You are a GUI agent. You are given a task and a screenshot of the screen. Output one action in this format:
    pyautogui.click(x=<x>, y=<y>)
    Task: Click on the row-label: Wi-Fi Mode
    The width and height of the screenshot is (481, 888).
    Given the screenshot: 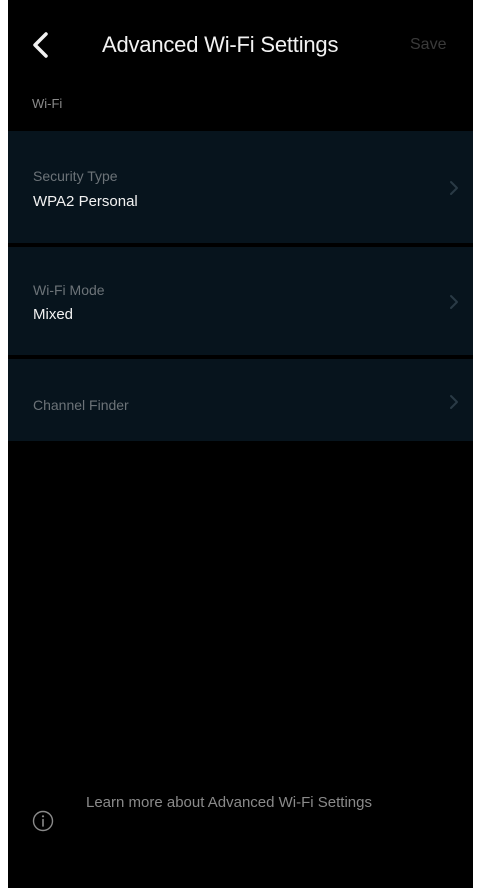 What is the action you would take?
    pyautogui.click(x=69, y=290)
    